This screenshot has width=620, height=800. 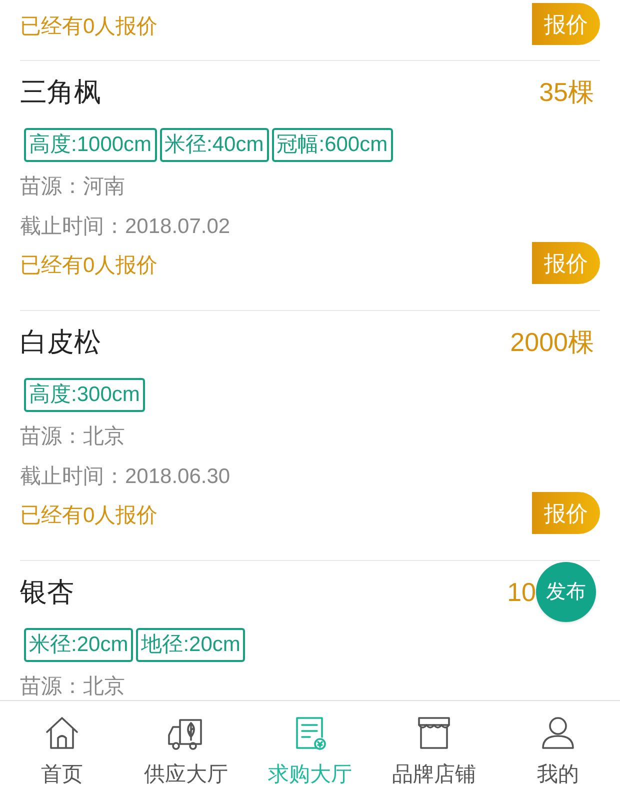 I want to click on person-icon, so click(x=558, y=733).